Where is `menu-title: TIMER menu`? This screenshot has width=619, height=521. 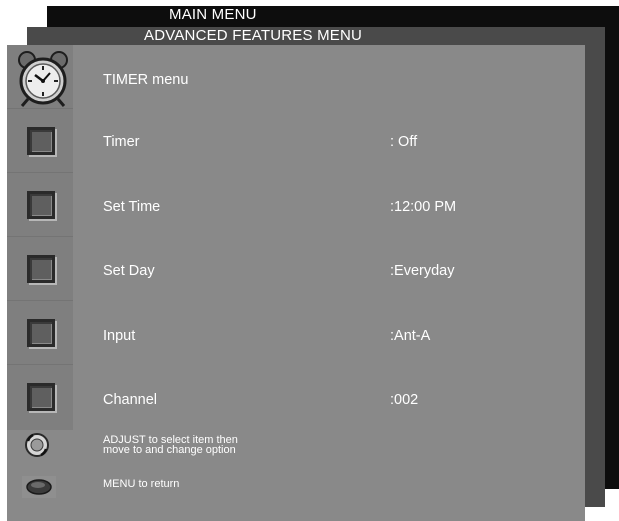 menu-title: TIMER menu is located at coordinates (146, 80).